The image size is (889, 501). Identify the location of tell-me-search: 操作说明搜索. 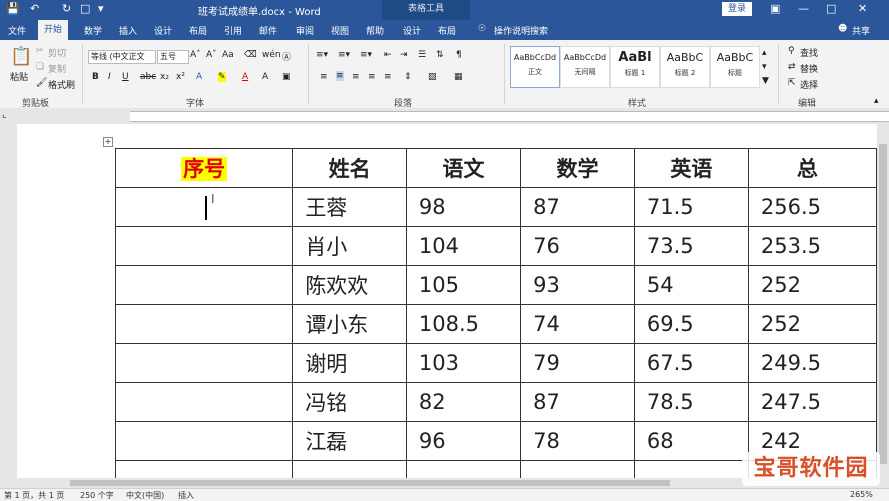
(521, 30).